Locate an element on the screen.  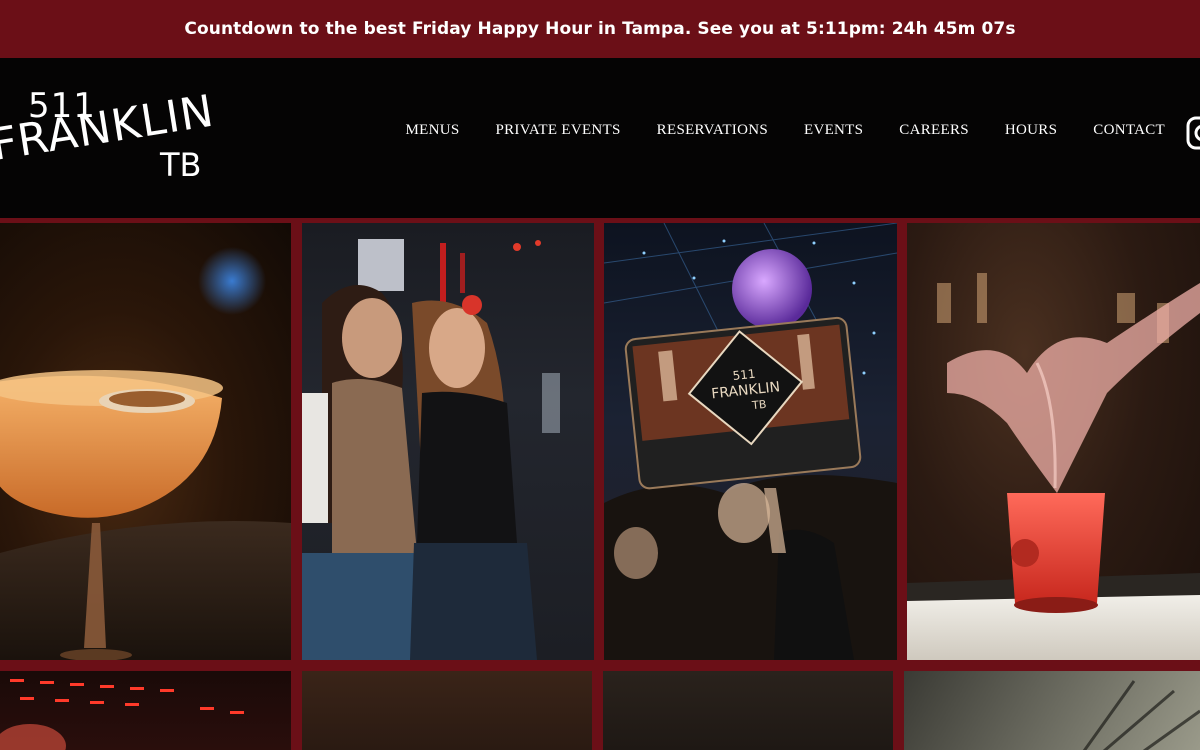
sign-tb: TB is located at coordinates (759, 405).